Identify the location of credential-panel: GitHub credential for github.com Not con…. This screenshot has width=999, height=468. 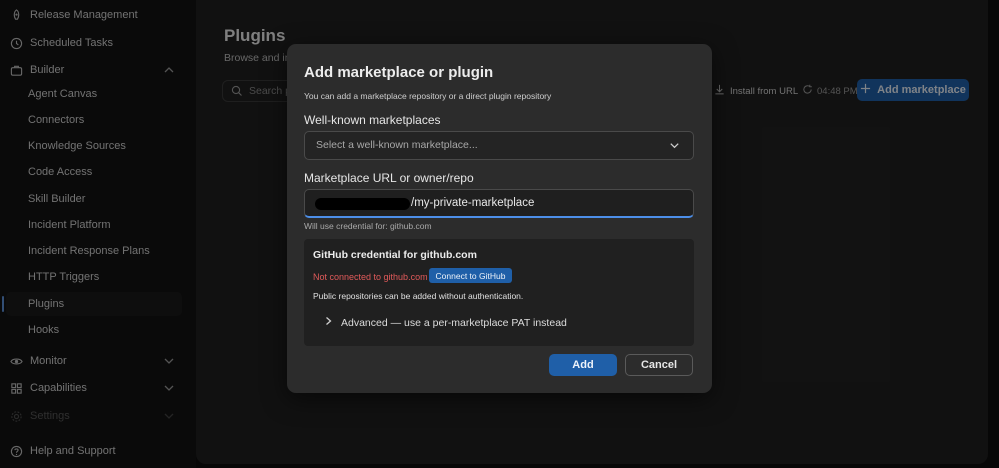
(499, 292).